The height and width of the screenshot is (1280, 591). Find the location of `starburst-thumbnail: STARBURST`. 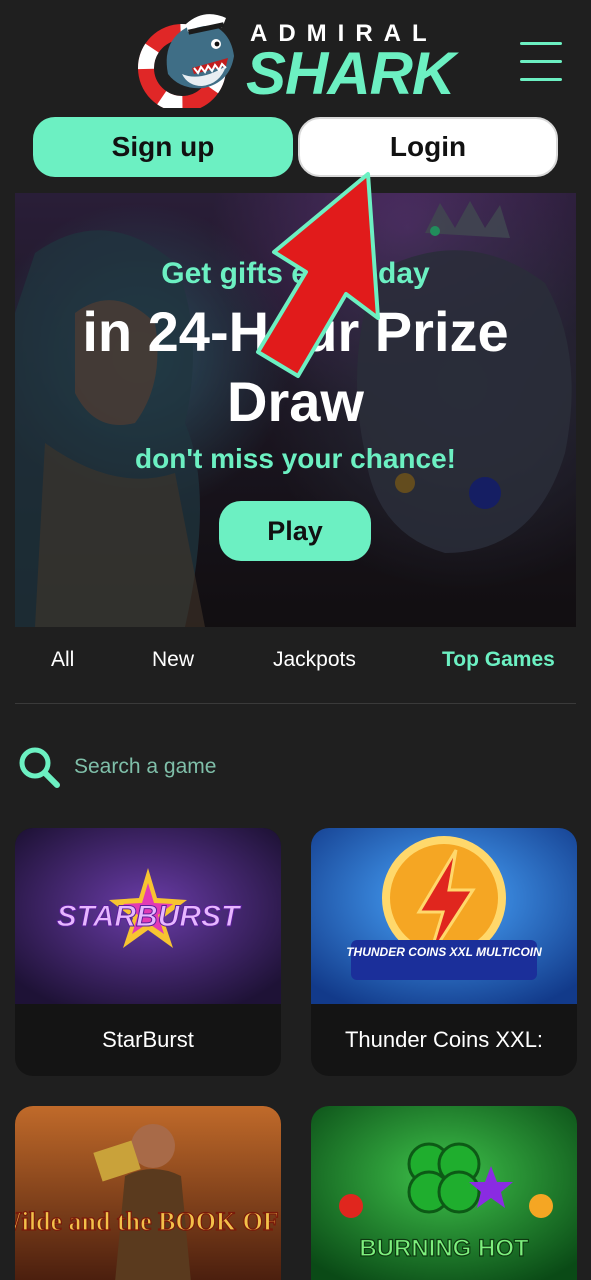

starburst-thumbnail: STARBURST is located at coordinates (148, 916).